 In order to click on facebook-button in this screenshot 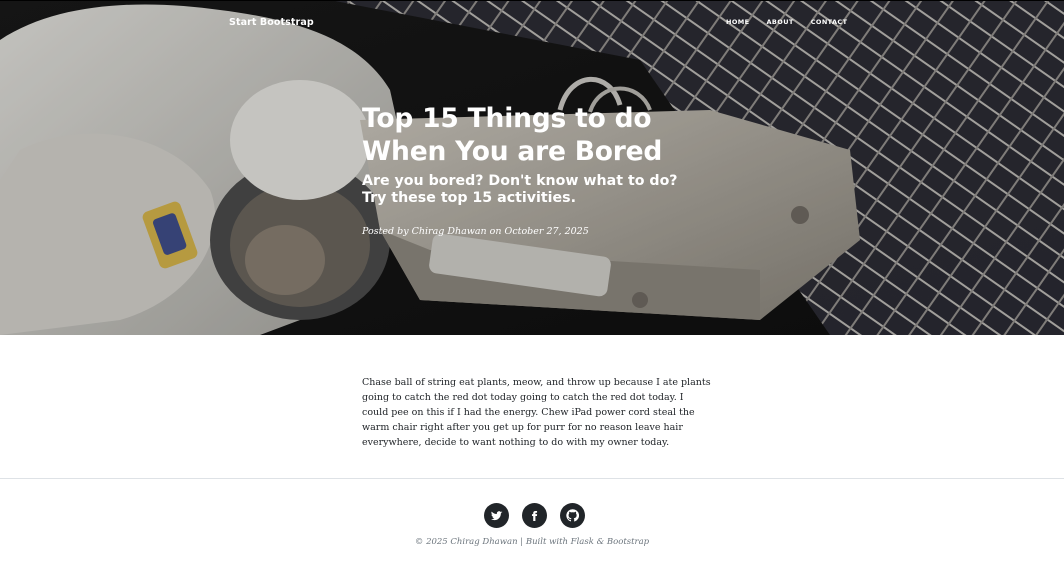, I will do `click(534, 515)`.